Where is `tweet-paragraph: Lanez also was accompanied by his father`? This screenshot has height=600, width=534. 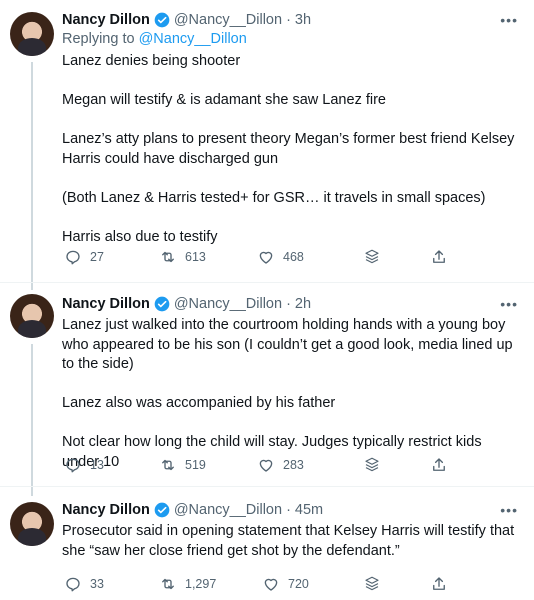 tweet-paragraph: Lanez also was accompanied by his father is located at coordinates (199, 403).